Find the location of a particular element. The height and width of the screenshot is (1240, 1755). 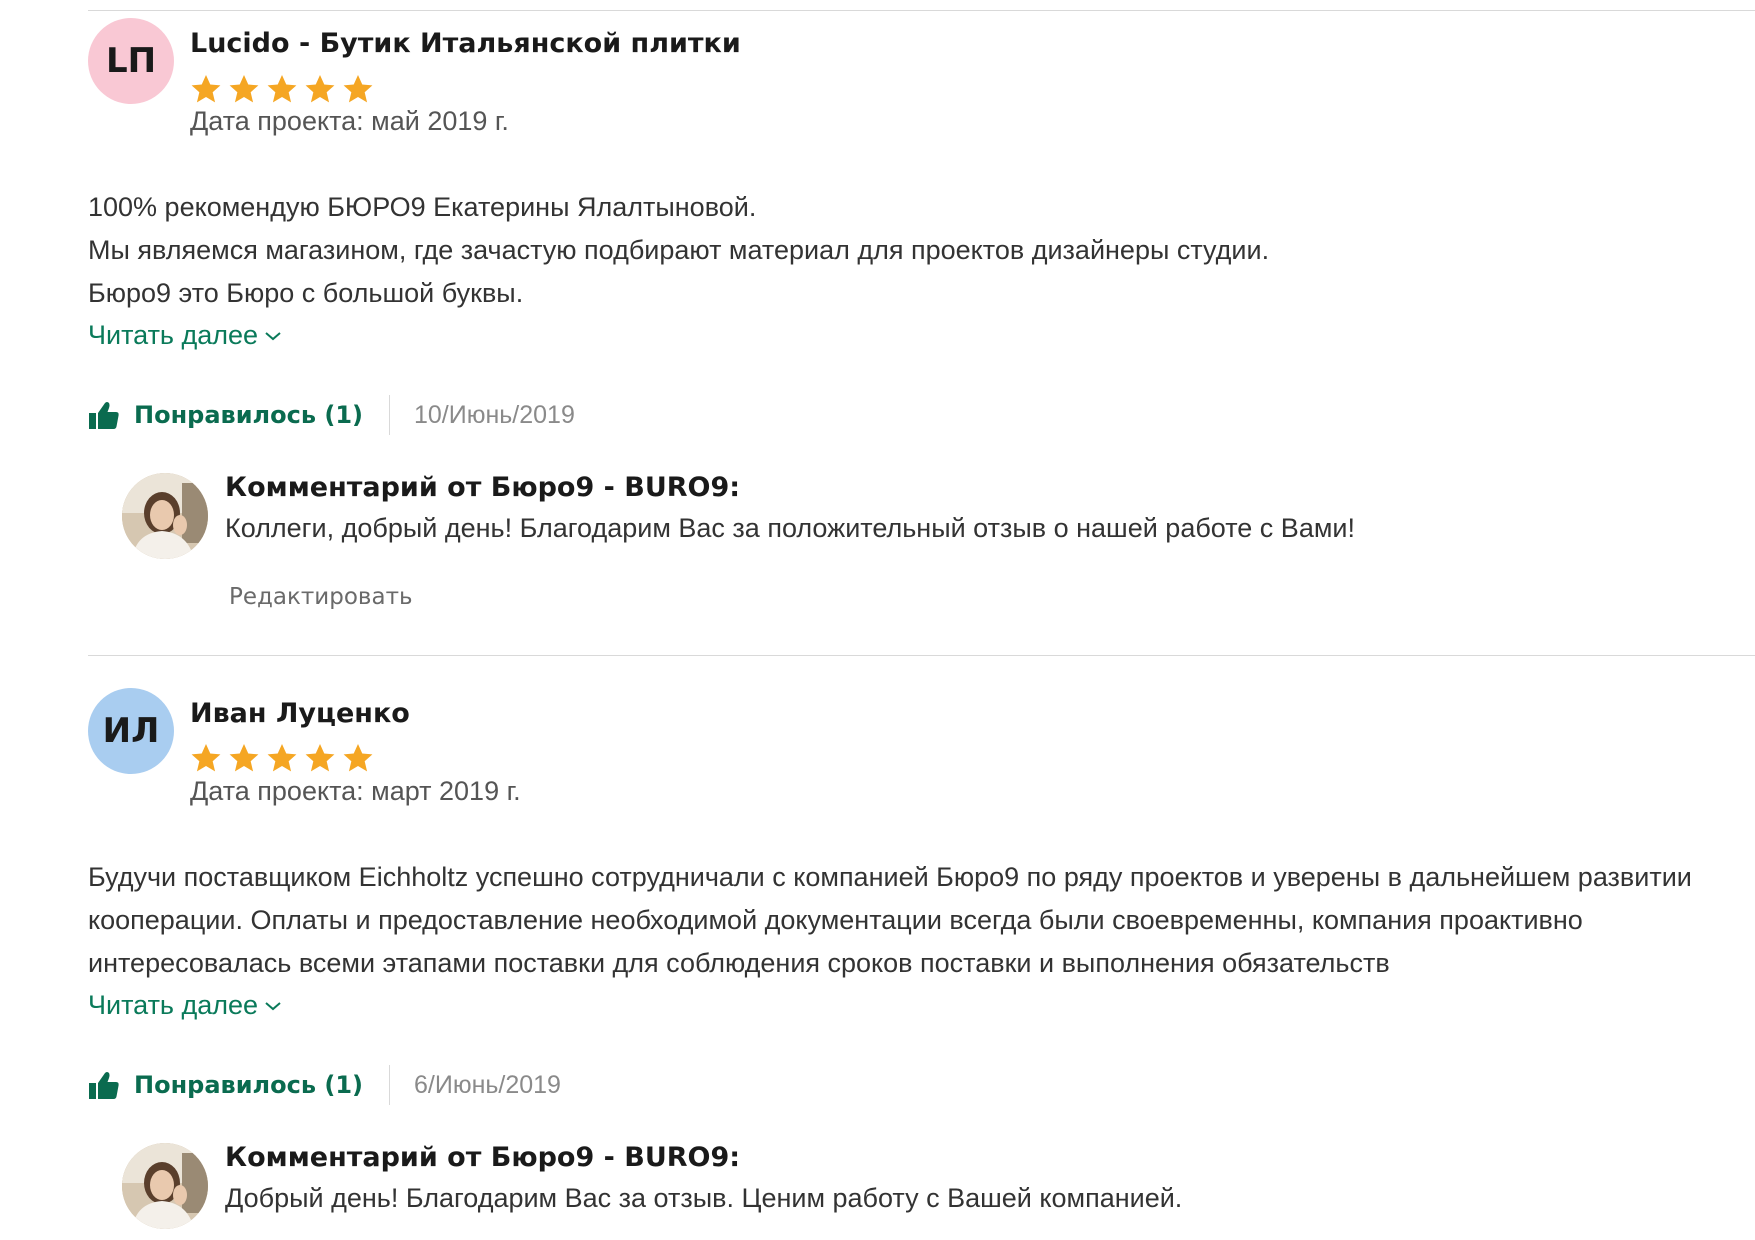

avatar-initials: LП is located at coordinates (131, 61).